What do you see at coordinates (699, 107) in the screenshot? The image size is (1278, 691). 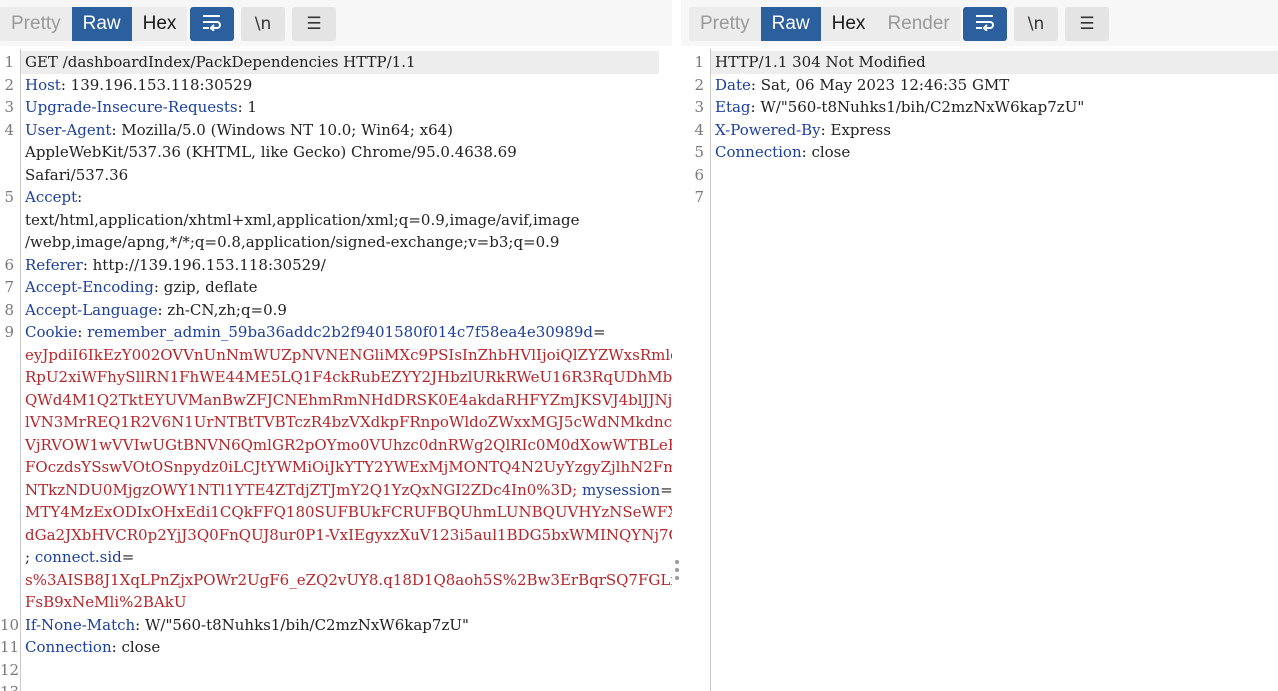 I see `line-number: 3` at bounding box center [699, 107].